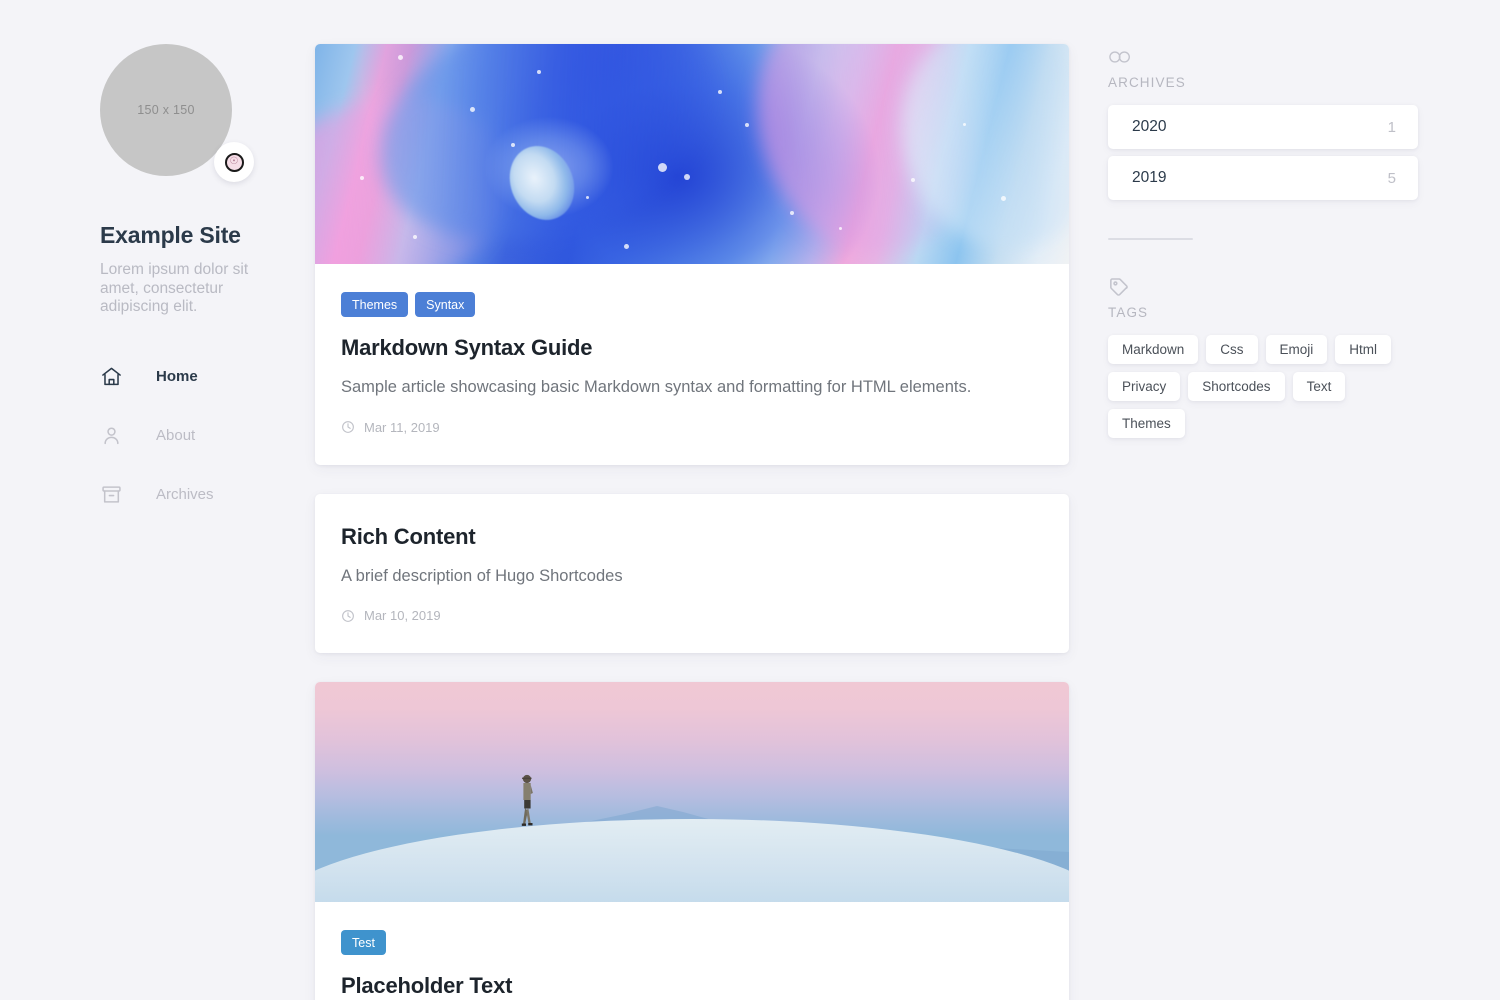  I want to click on post-tag: Syntax, so click(445, 304).